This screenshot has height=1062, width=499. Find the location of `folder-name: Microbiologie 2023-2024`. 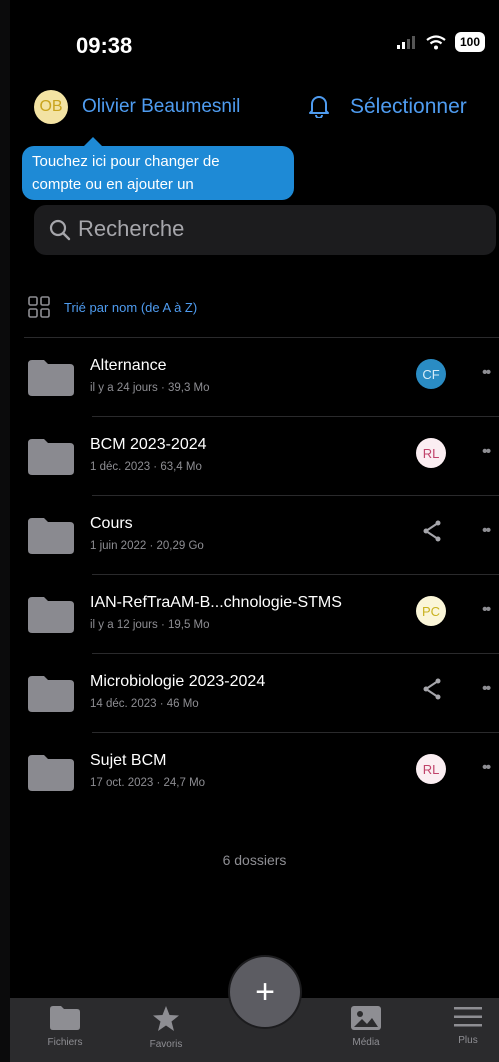

folder-name: Microbiologie 2023-2024 is located at coordinates (178, 681).